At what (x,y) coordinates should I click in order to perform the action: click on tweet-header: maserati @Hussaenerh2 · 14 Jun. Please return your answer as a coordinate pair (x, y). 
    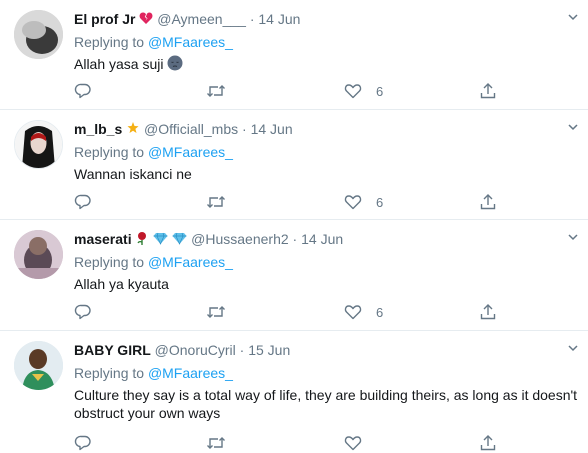
    Looking at the image, I should click on (208, 239).